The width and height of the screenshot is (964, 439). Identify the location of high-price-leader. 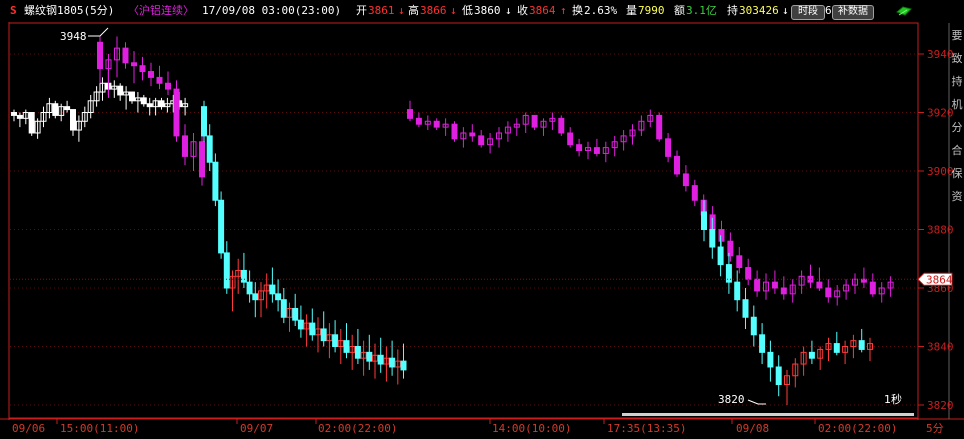
(98, 32).